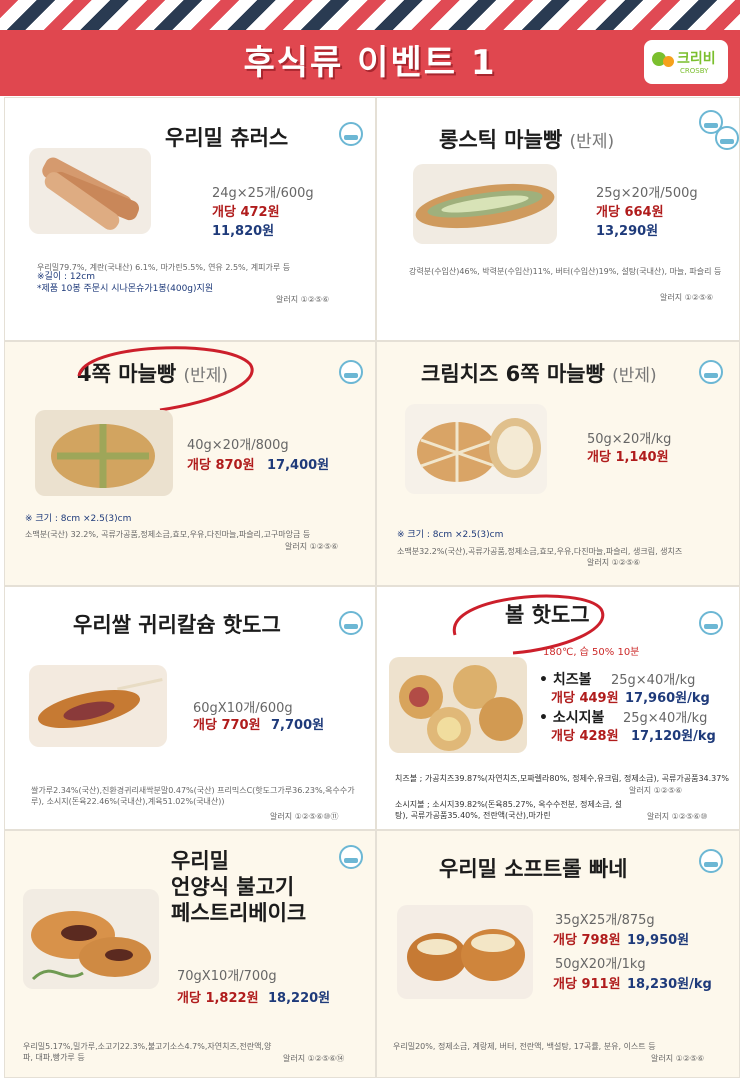 The width and height of the screenshot is (740, 1078). Describe the element at coordinates (630, 212) in the screenshot. I see `unit-price: 개당 664원` at that location.